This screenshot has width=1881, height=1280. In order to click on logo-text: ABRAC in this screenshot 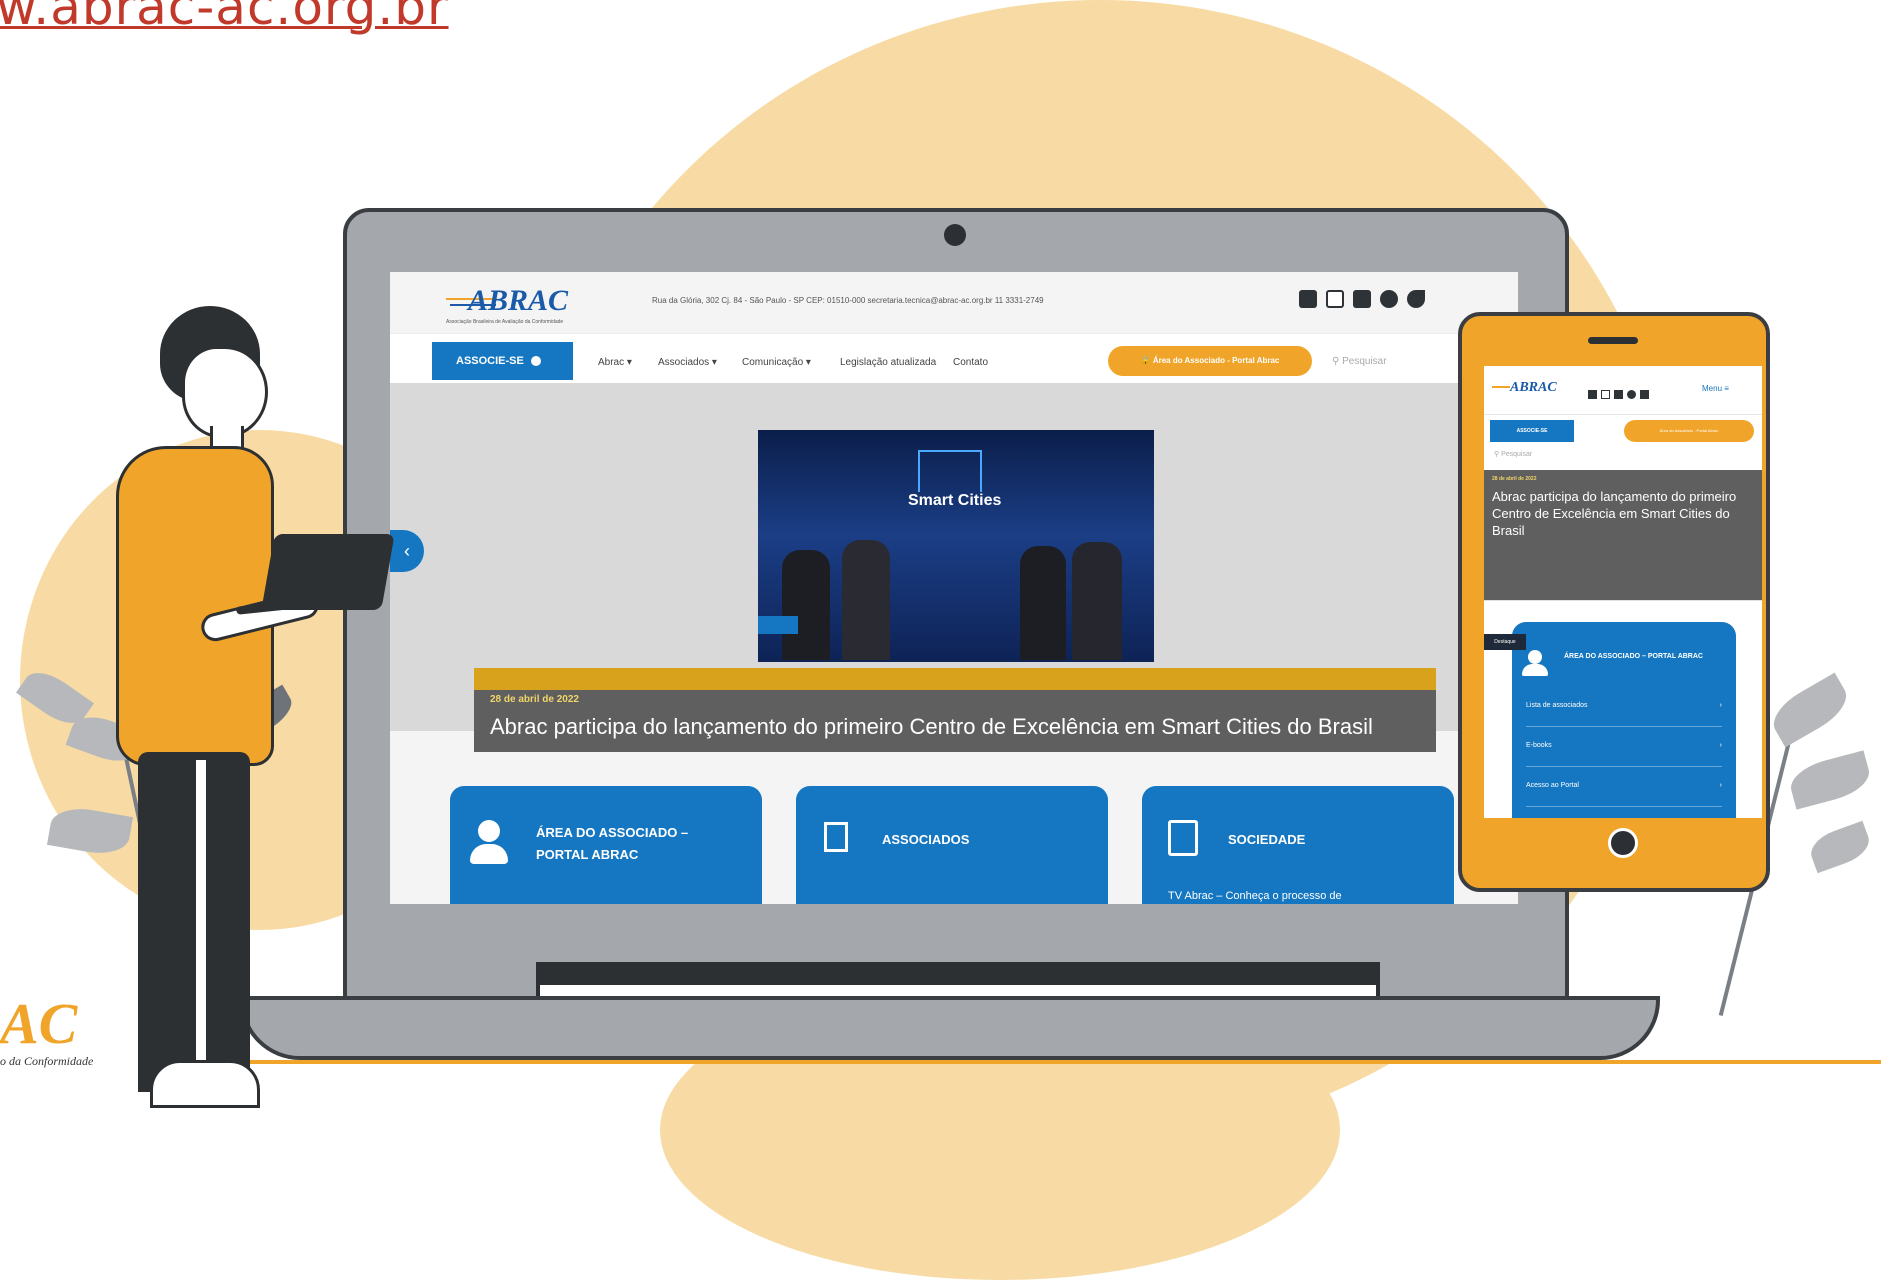, I will do `click(518, 300)`.